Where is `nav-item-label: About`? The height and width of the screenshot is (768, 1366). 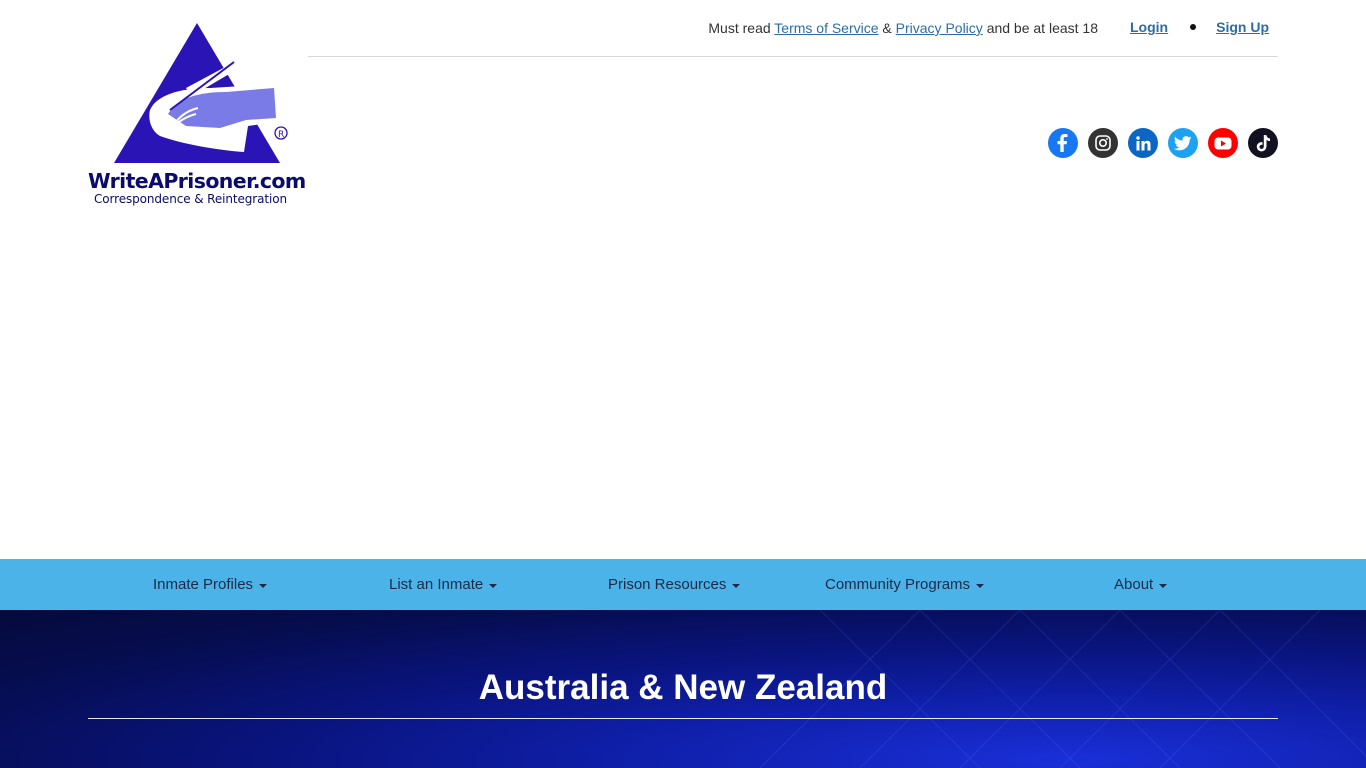 nav-item-label: About is located at coordinates (1134, 584).